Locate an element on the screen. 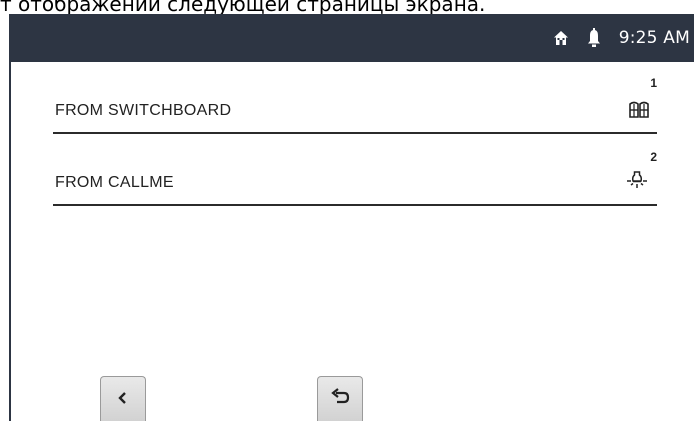  list-item-label: FROM CALLME is located at coordinates (114, 182).